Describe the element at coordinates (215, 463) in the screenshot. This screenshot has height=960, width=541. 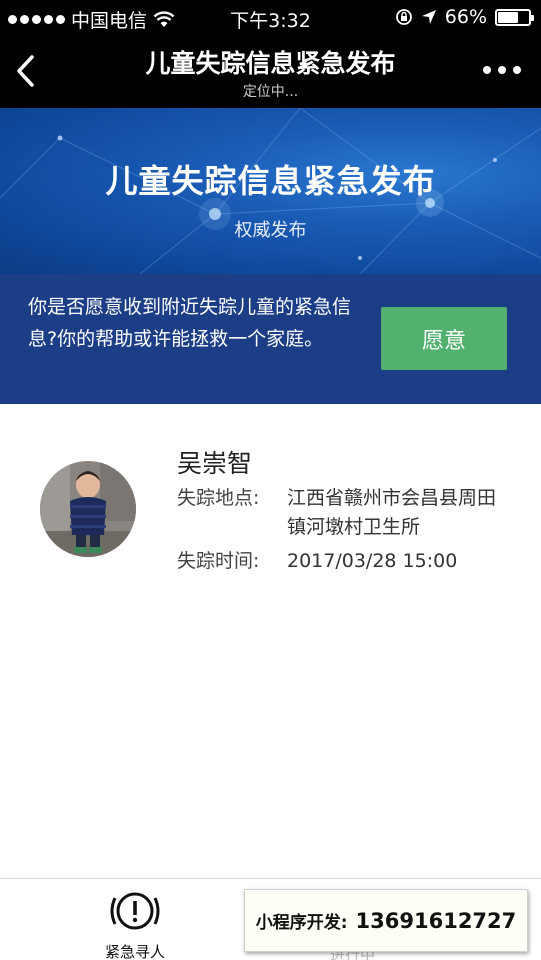
I see `child-name: 吴崇智` at that location.